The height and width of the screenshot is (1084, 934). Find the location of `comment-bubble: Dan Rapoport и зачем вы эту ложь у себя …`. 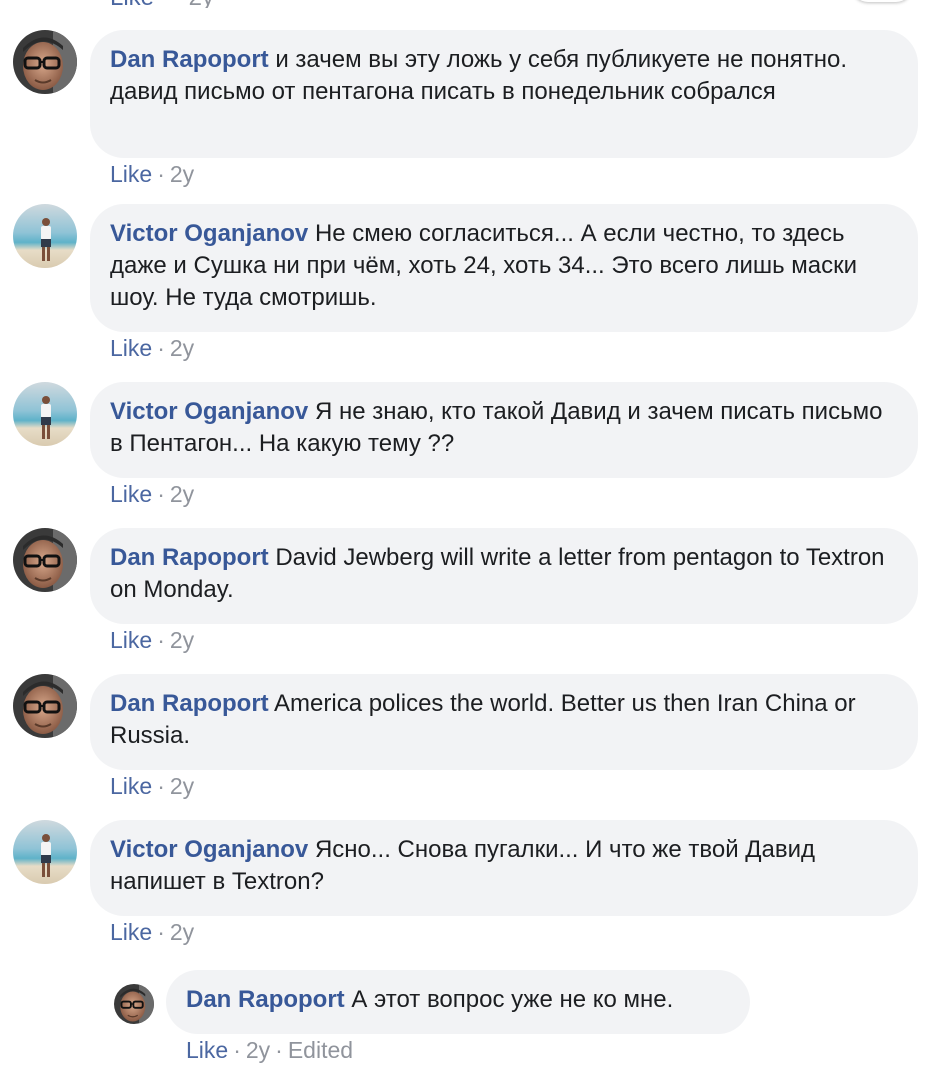

comment-bubble: Dan Rapoport и зачем вы эту ложь у себя … is located at coordinates (504, 94).